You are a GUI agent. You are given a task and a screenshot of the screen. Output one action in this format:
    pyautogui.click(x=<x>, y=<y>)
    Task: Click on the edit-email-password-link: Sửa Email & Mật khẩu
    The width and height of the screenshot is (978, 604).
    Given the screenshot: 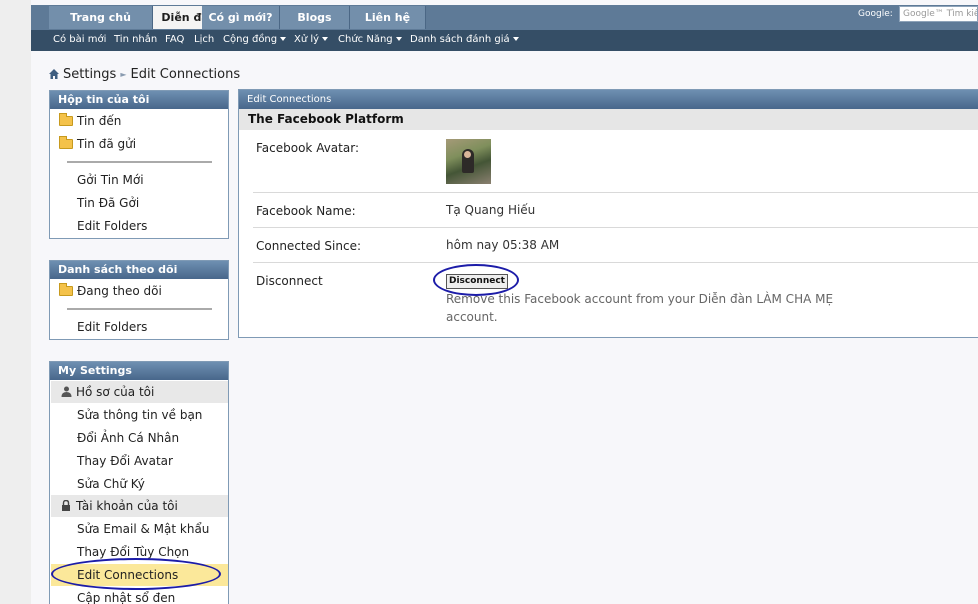 What is the action you would take?
    pyautogui.click(x=143, y=529)
    